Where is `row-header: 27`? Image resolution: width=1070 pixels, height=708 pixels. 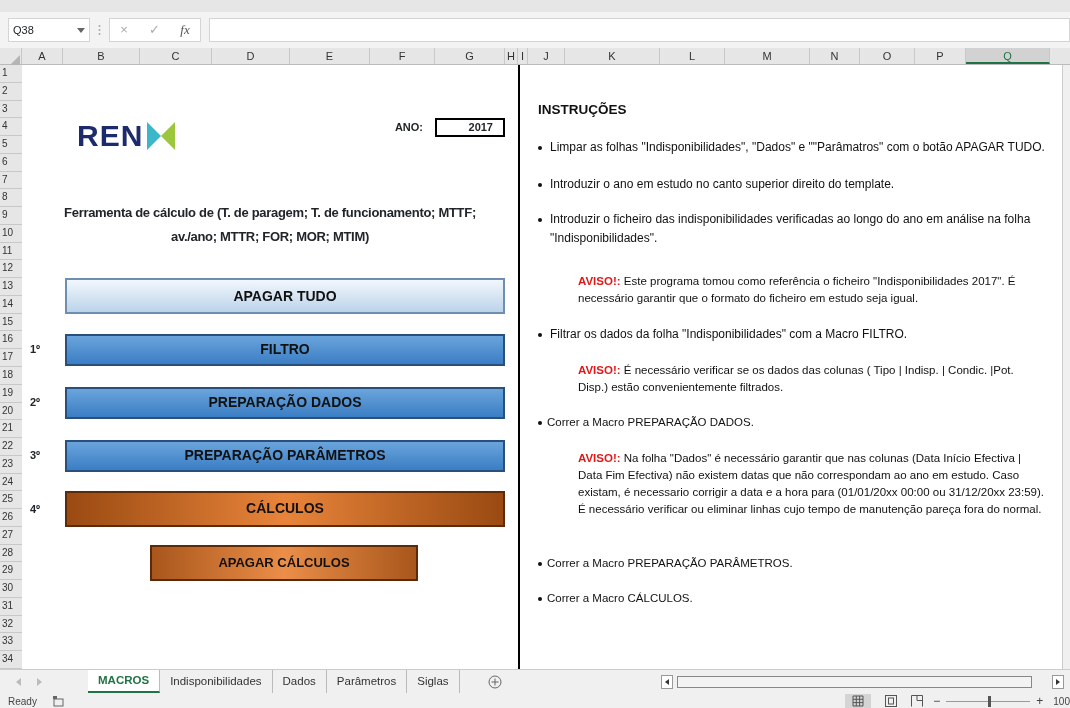
row-header: 27 is located at coordinates (11, 535).